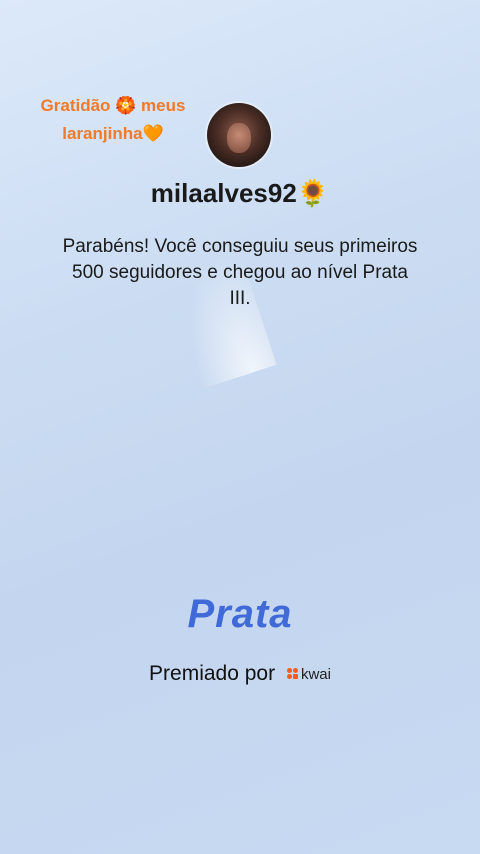  I want to click on kwai-logo-icon, so click(292, 674).